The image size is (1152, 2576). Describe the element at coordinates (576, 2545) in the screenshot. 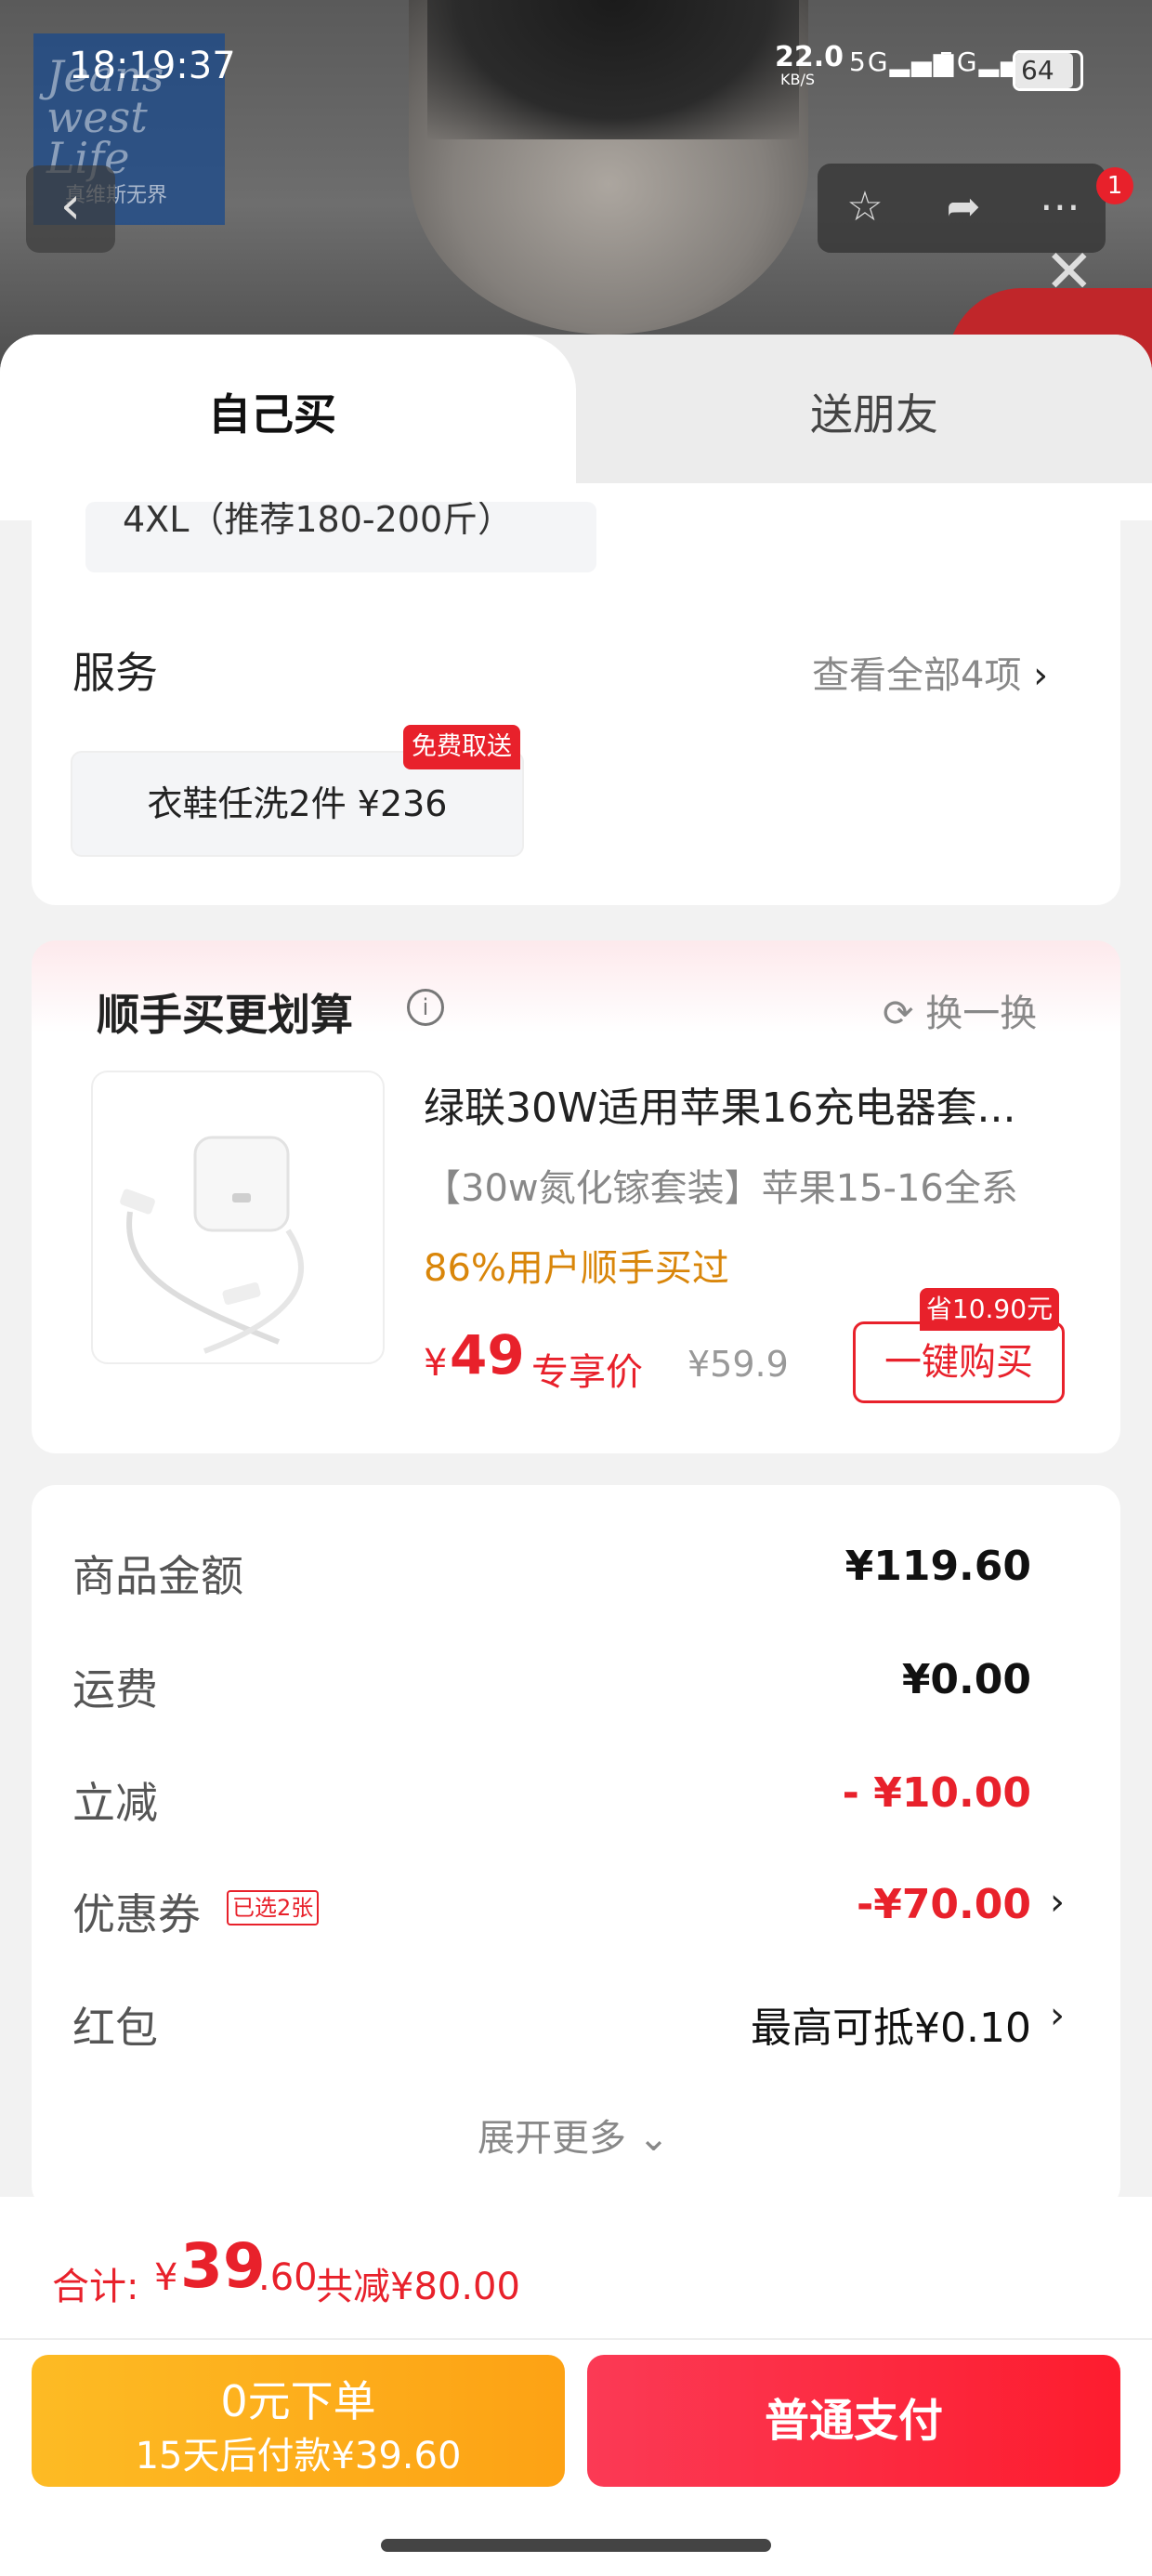

I see `home-indicator` at that location.